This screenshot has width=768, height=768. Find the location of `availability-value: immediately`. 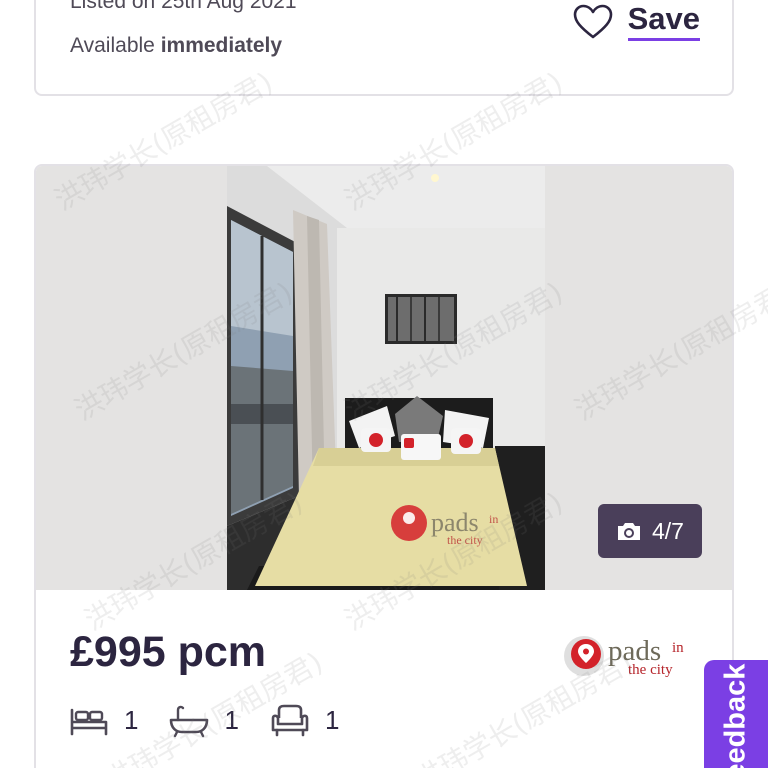

availability-value: immediately is located at coordinates (221, 45).